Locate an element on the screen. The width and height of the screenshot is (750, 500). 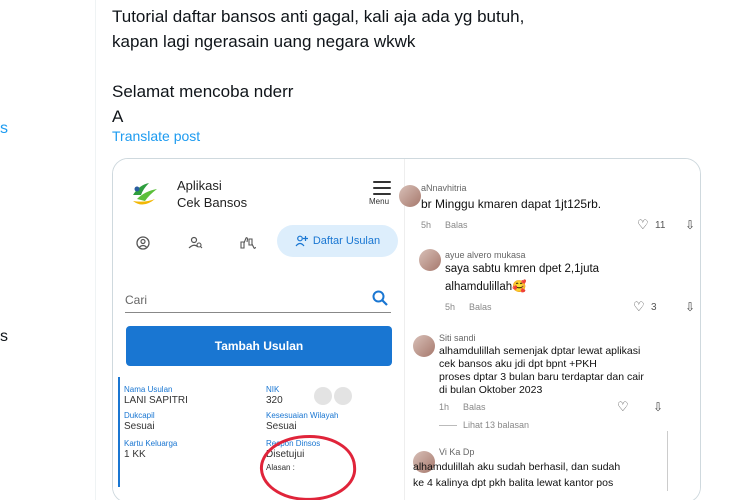
profile-icon is located at coordinates (143, 243).